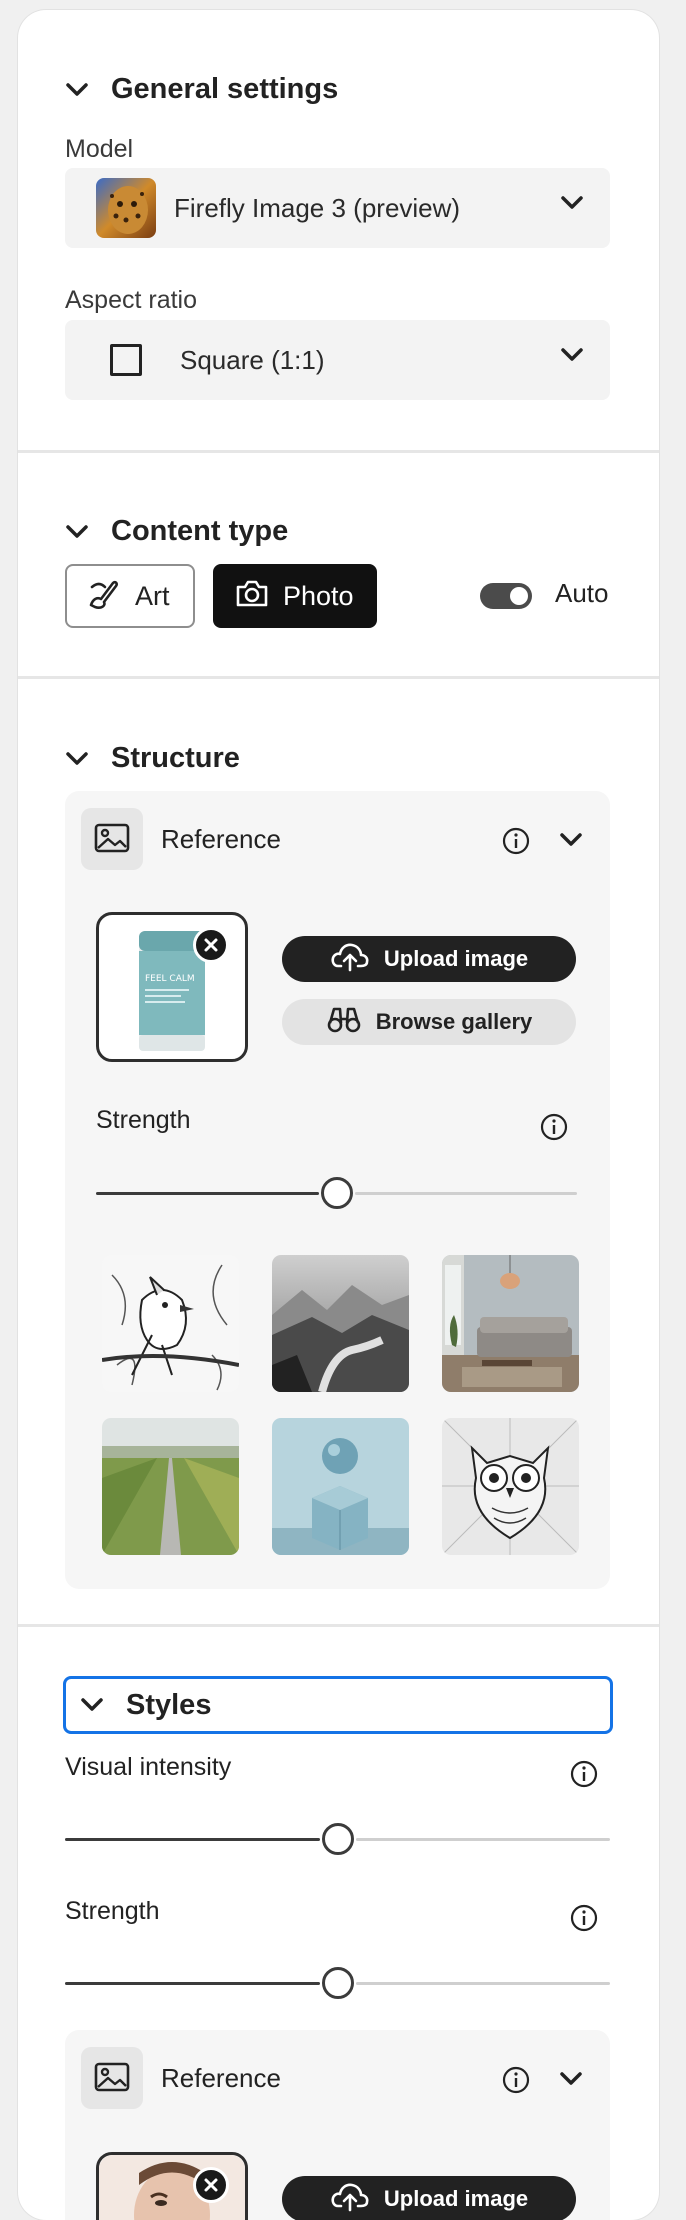 The width and height of the screenshot is (686, 2220). What do you see at coordinates (252, 359) in the screenshot?
I see `aspect-ratio-value: Square (1:1)` at bounding box center [252, 359].